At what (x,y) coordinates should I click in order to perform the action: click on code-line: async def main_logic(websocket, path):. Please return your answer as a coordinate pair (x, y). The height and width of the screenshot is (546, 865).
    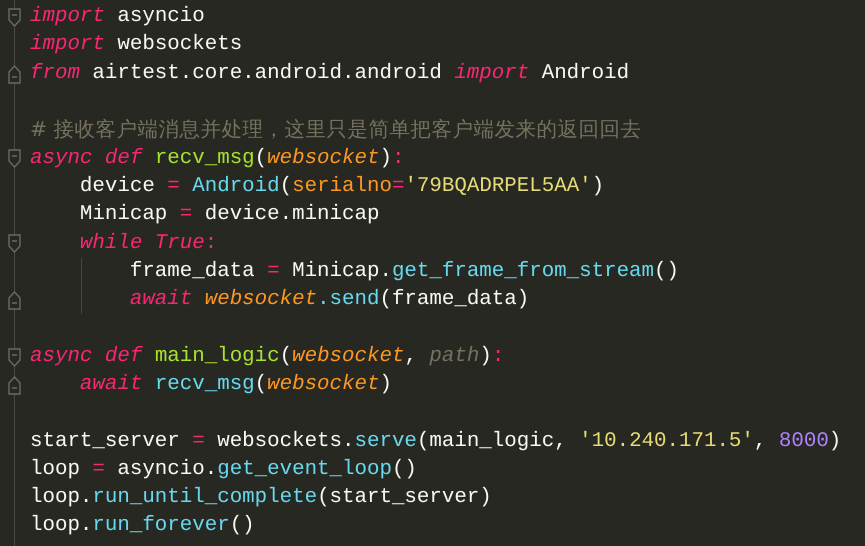
    Looking at the image, I should click on (267, 357).